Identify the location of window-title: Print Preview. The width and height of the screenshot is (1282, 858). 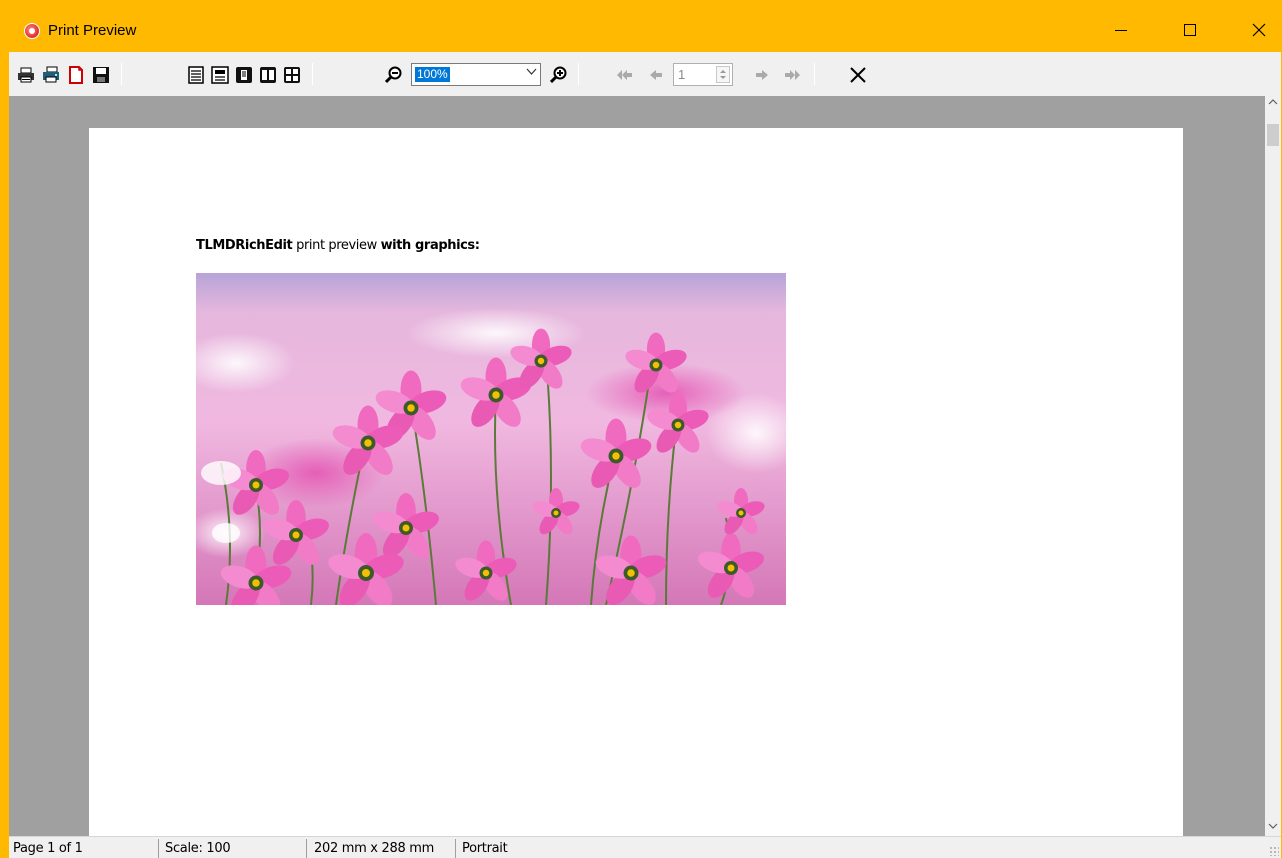
(92, 30).